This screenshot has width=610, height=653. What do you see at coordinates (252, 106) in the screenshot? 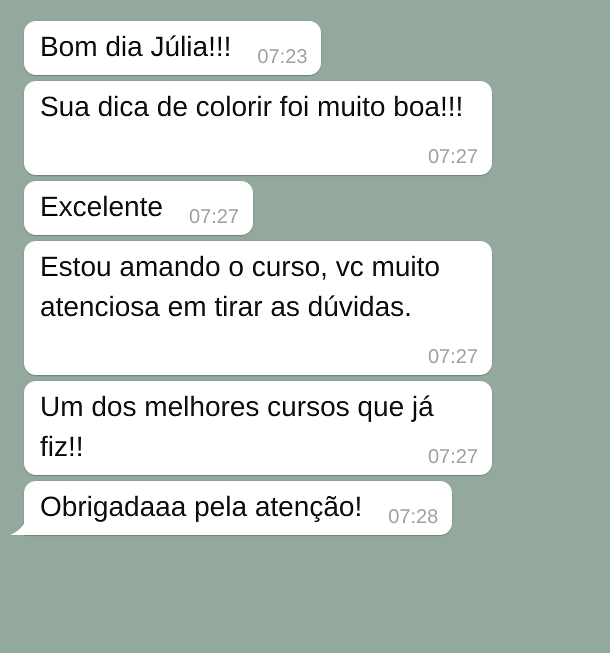
I see `message-text: Sua dica de colorir foi muito boa!!!` at bounding box center [252, 106].